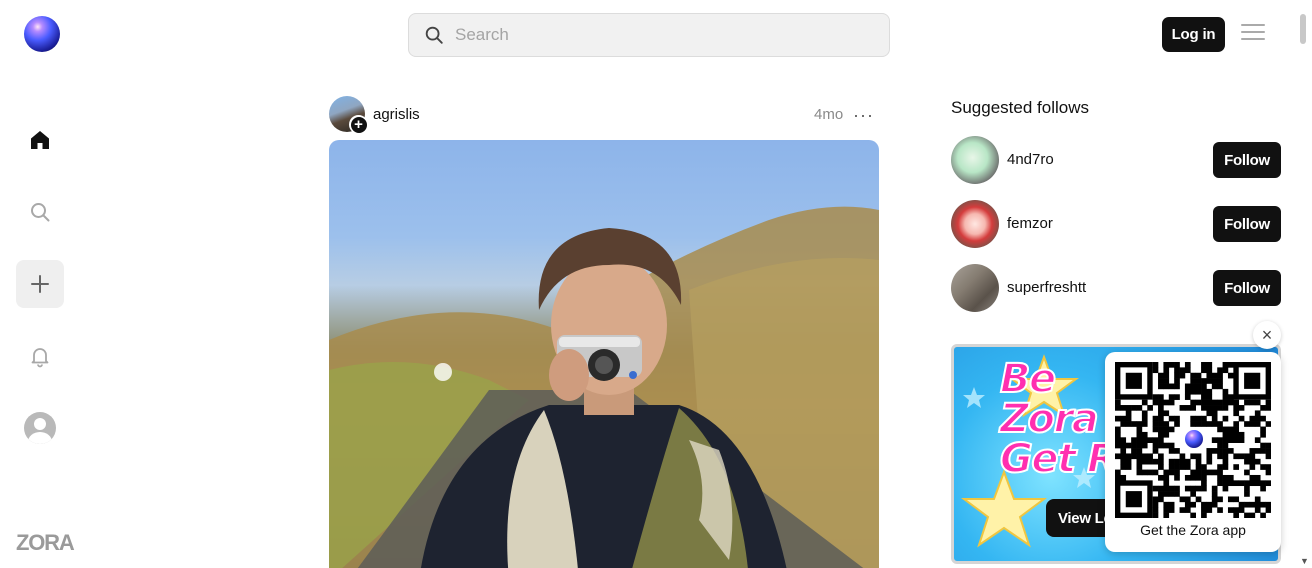 The width and height of the screenshot is (1312, 568). I want to click on nav-notifications, so click(40, 356).